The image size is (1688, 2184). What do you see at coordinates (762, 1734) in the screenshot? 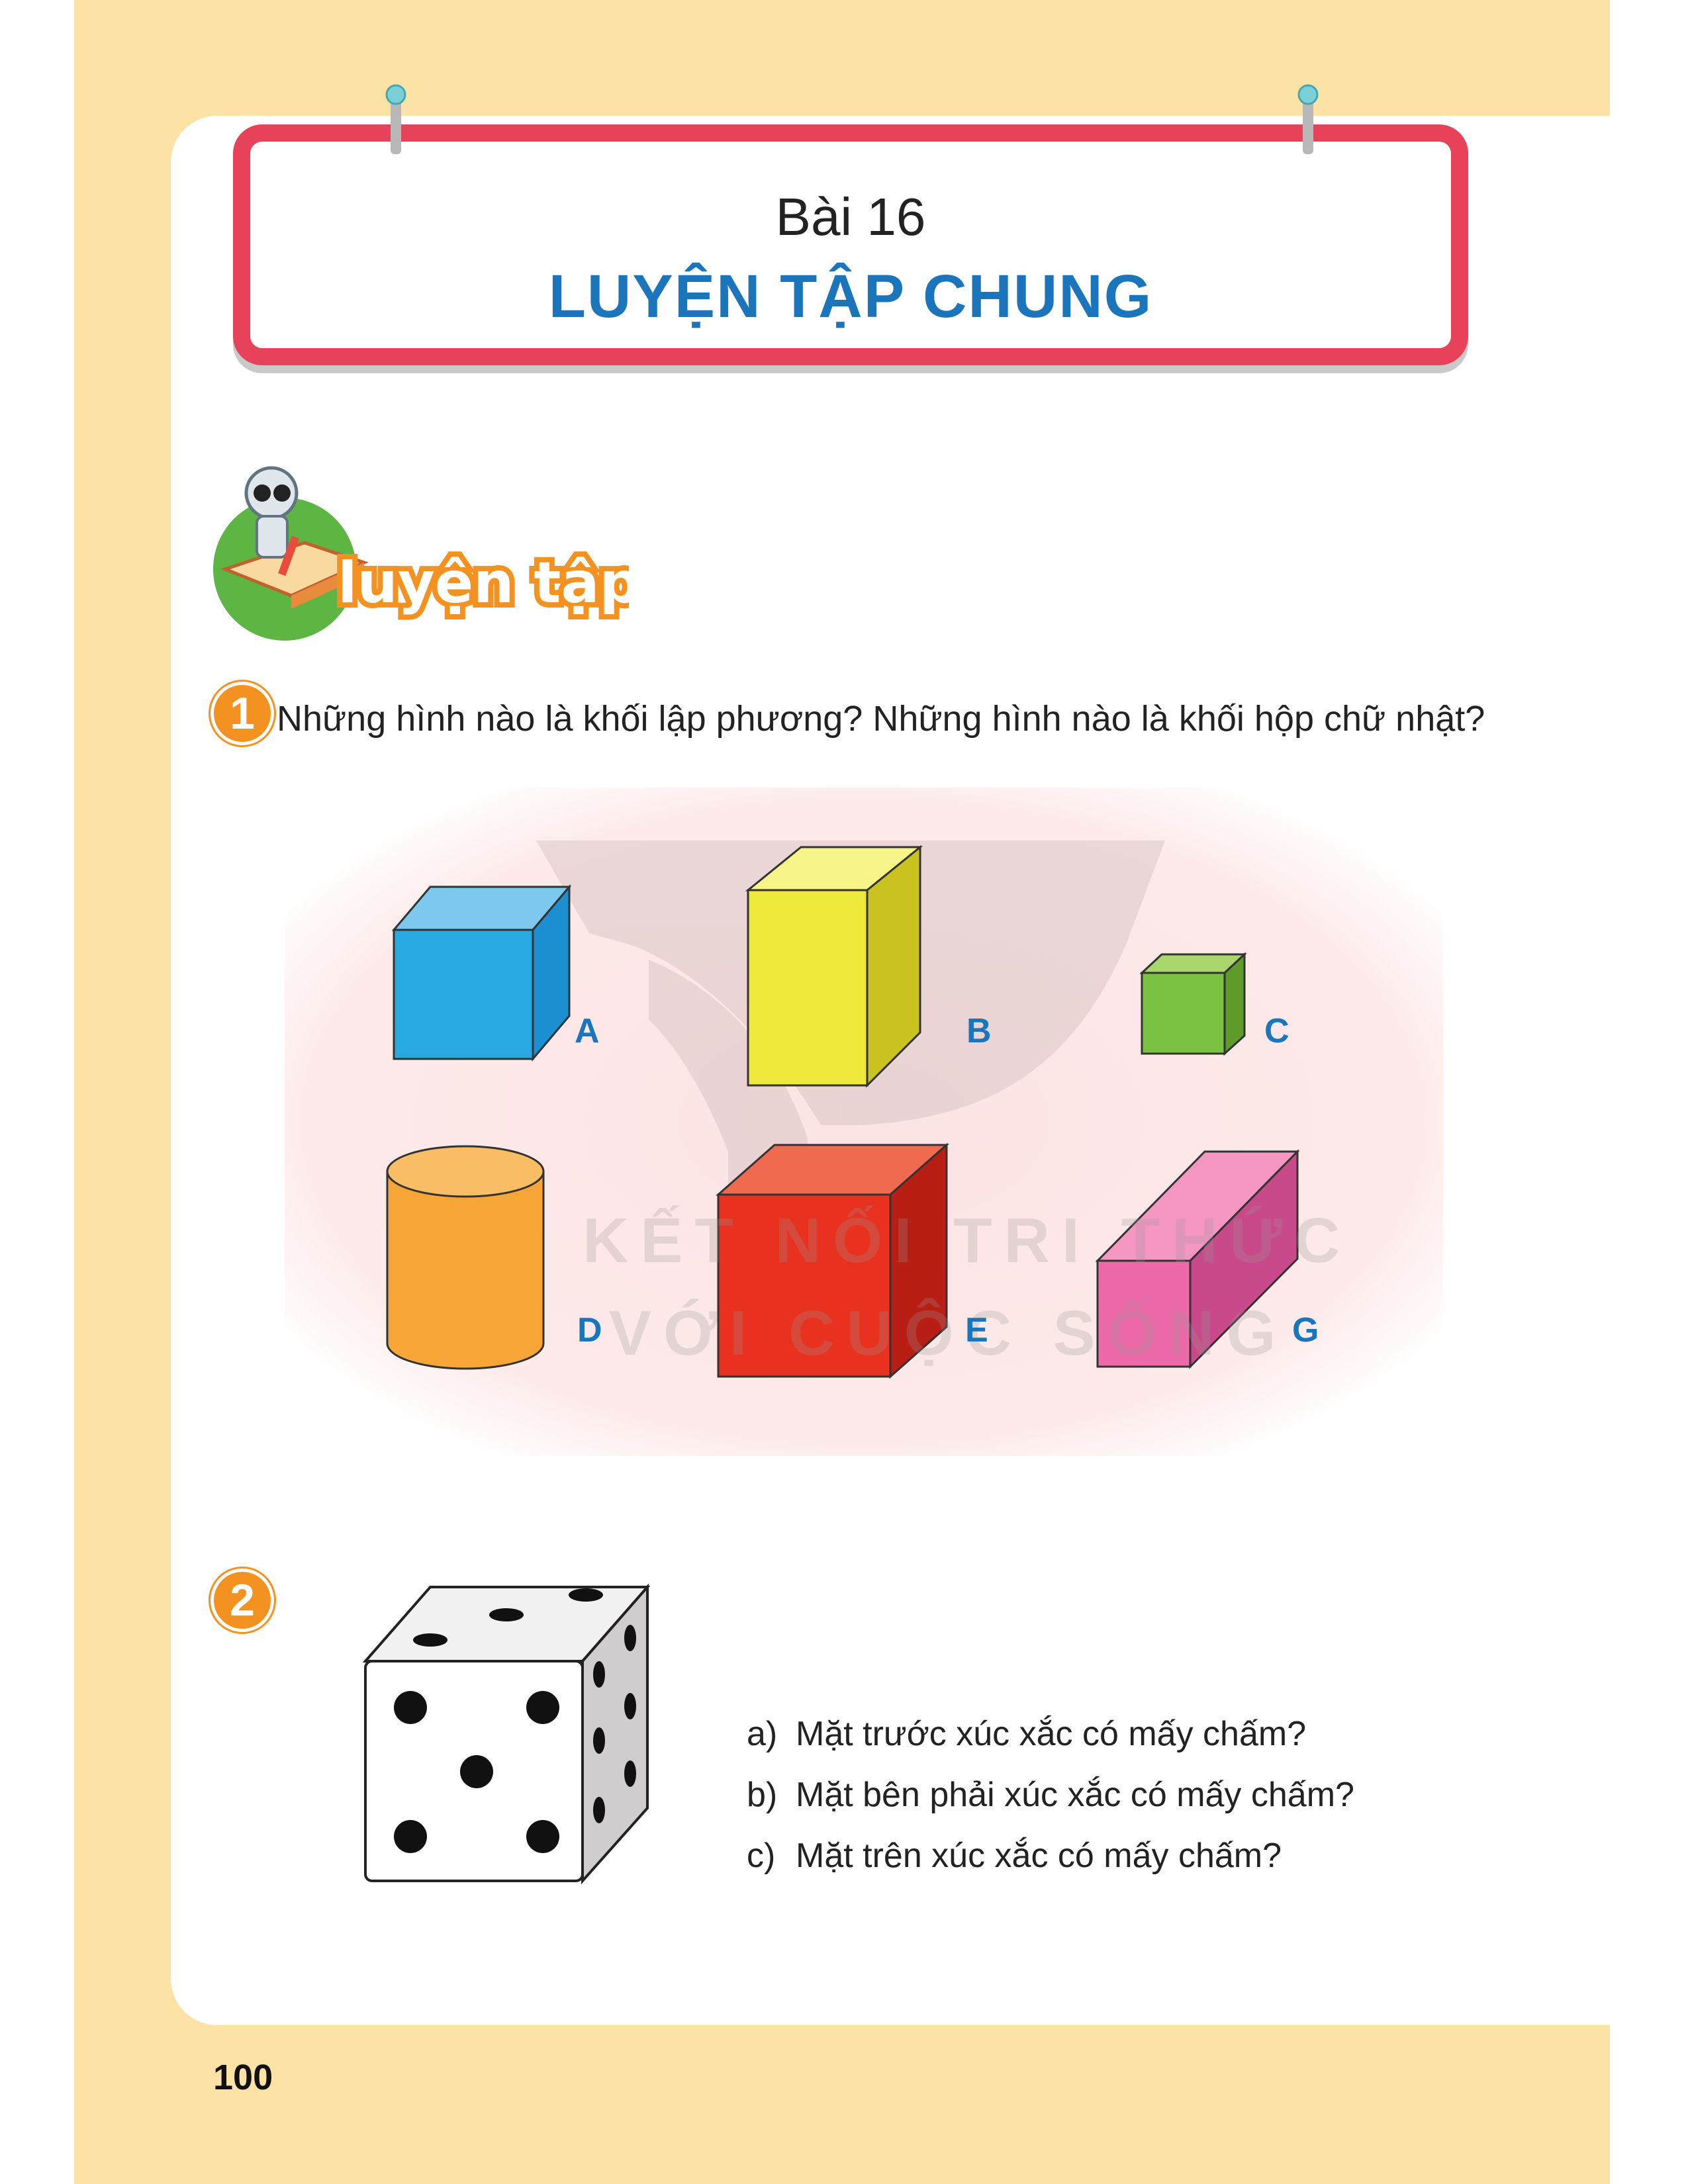
I see `question-2a-letter: a)` at bounding box center [762, 1734].